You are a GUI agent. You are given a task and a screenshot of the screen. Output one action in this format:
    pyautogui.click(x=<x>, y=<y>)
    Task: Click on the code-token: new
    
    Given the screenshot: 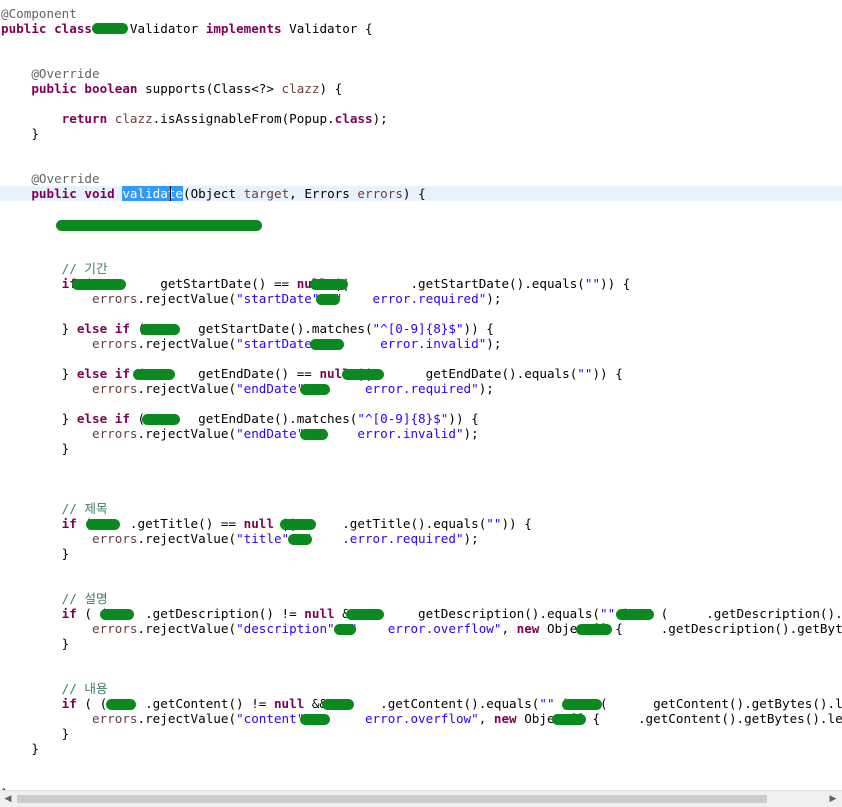 What is the action you would take?
    pyautogui.click(x=528, y=628)
    